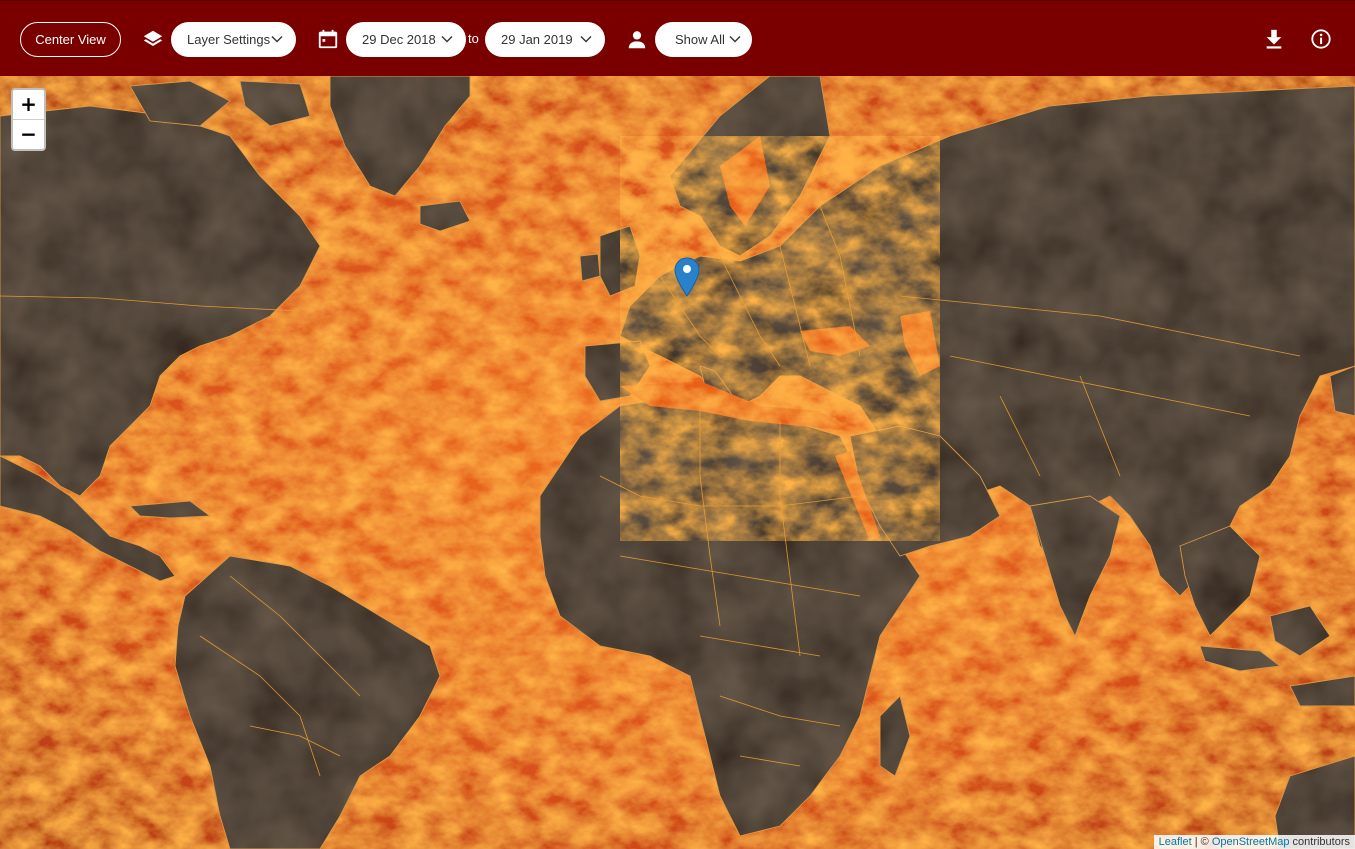  I want to click on user-filter-label: Show All, so click(700, 39).